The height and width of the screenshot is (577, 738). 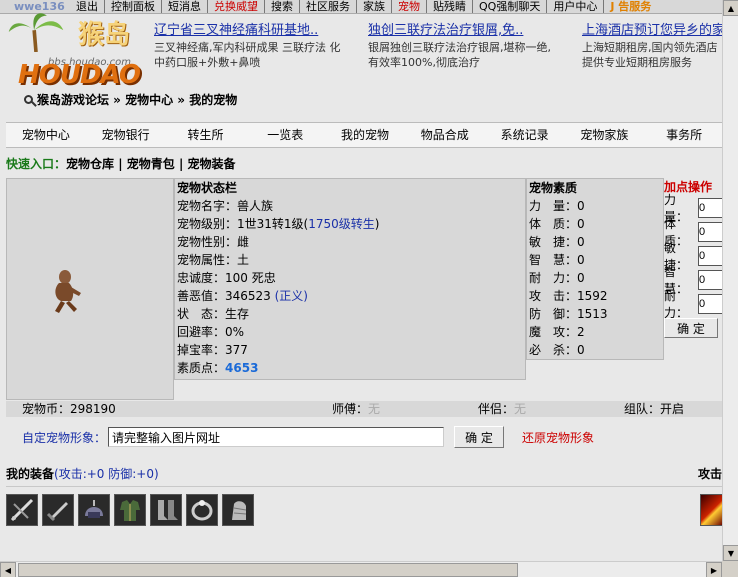 What do you see at coordinates (268, 570) in the screenshot?
I see `horizontal-scroll-thumb` at bounding box center [268, 570].